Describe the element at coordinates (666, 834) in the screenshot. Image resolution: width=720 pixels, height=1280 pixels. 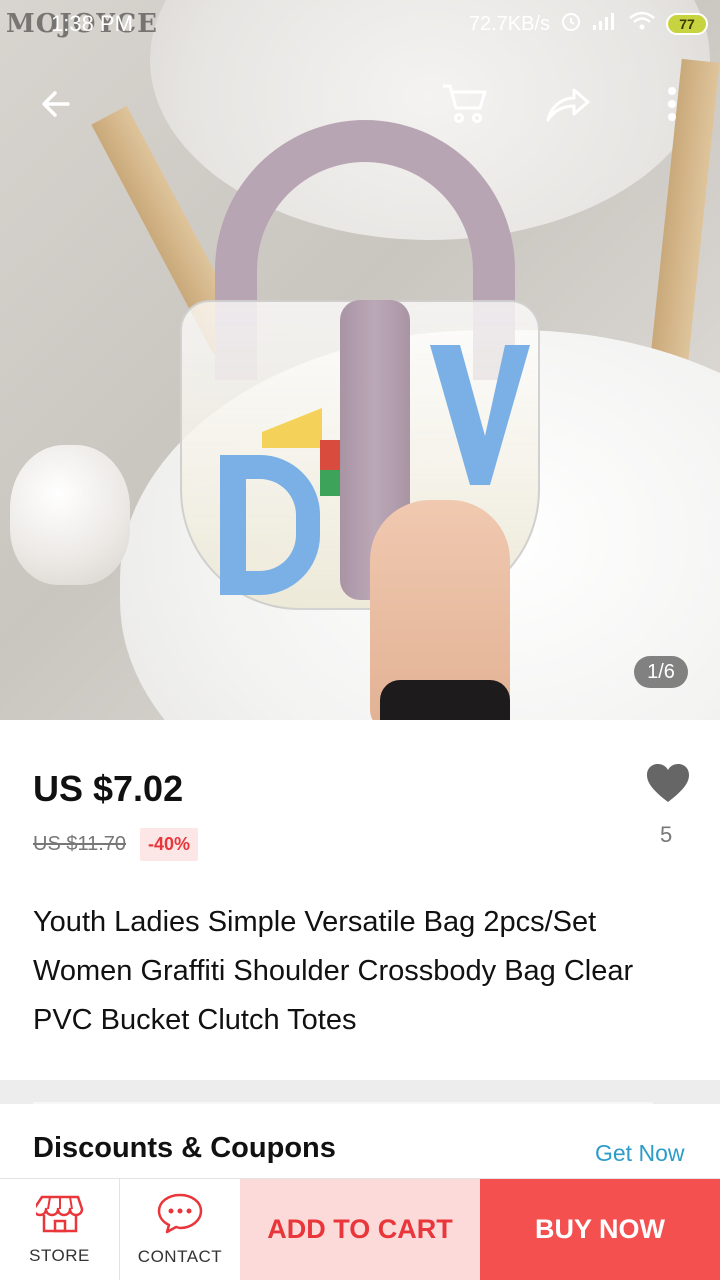
I see `wishlist-count: 5` at that location.